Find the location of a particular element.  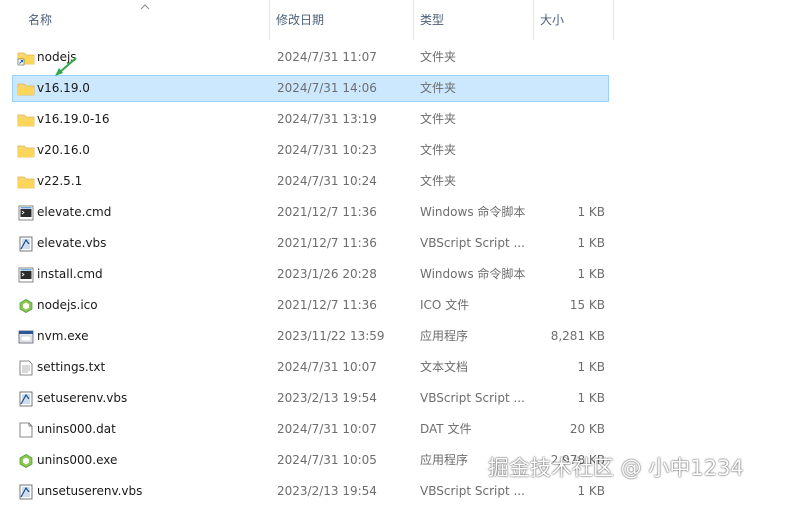

file-name: elevate.cmd is located at coordinates (74, 212).